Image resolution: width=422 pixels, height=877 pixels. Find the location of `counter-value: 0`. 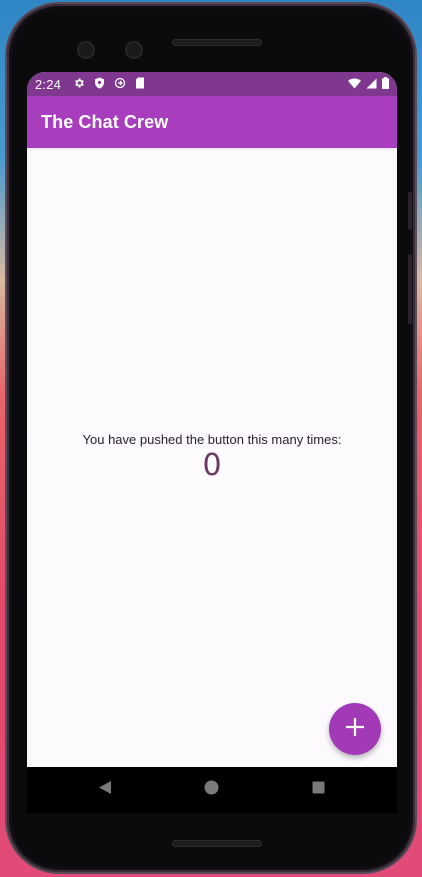

counter-value: 0 is located at coordinates (212, 465).